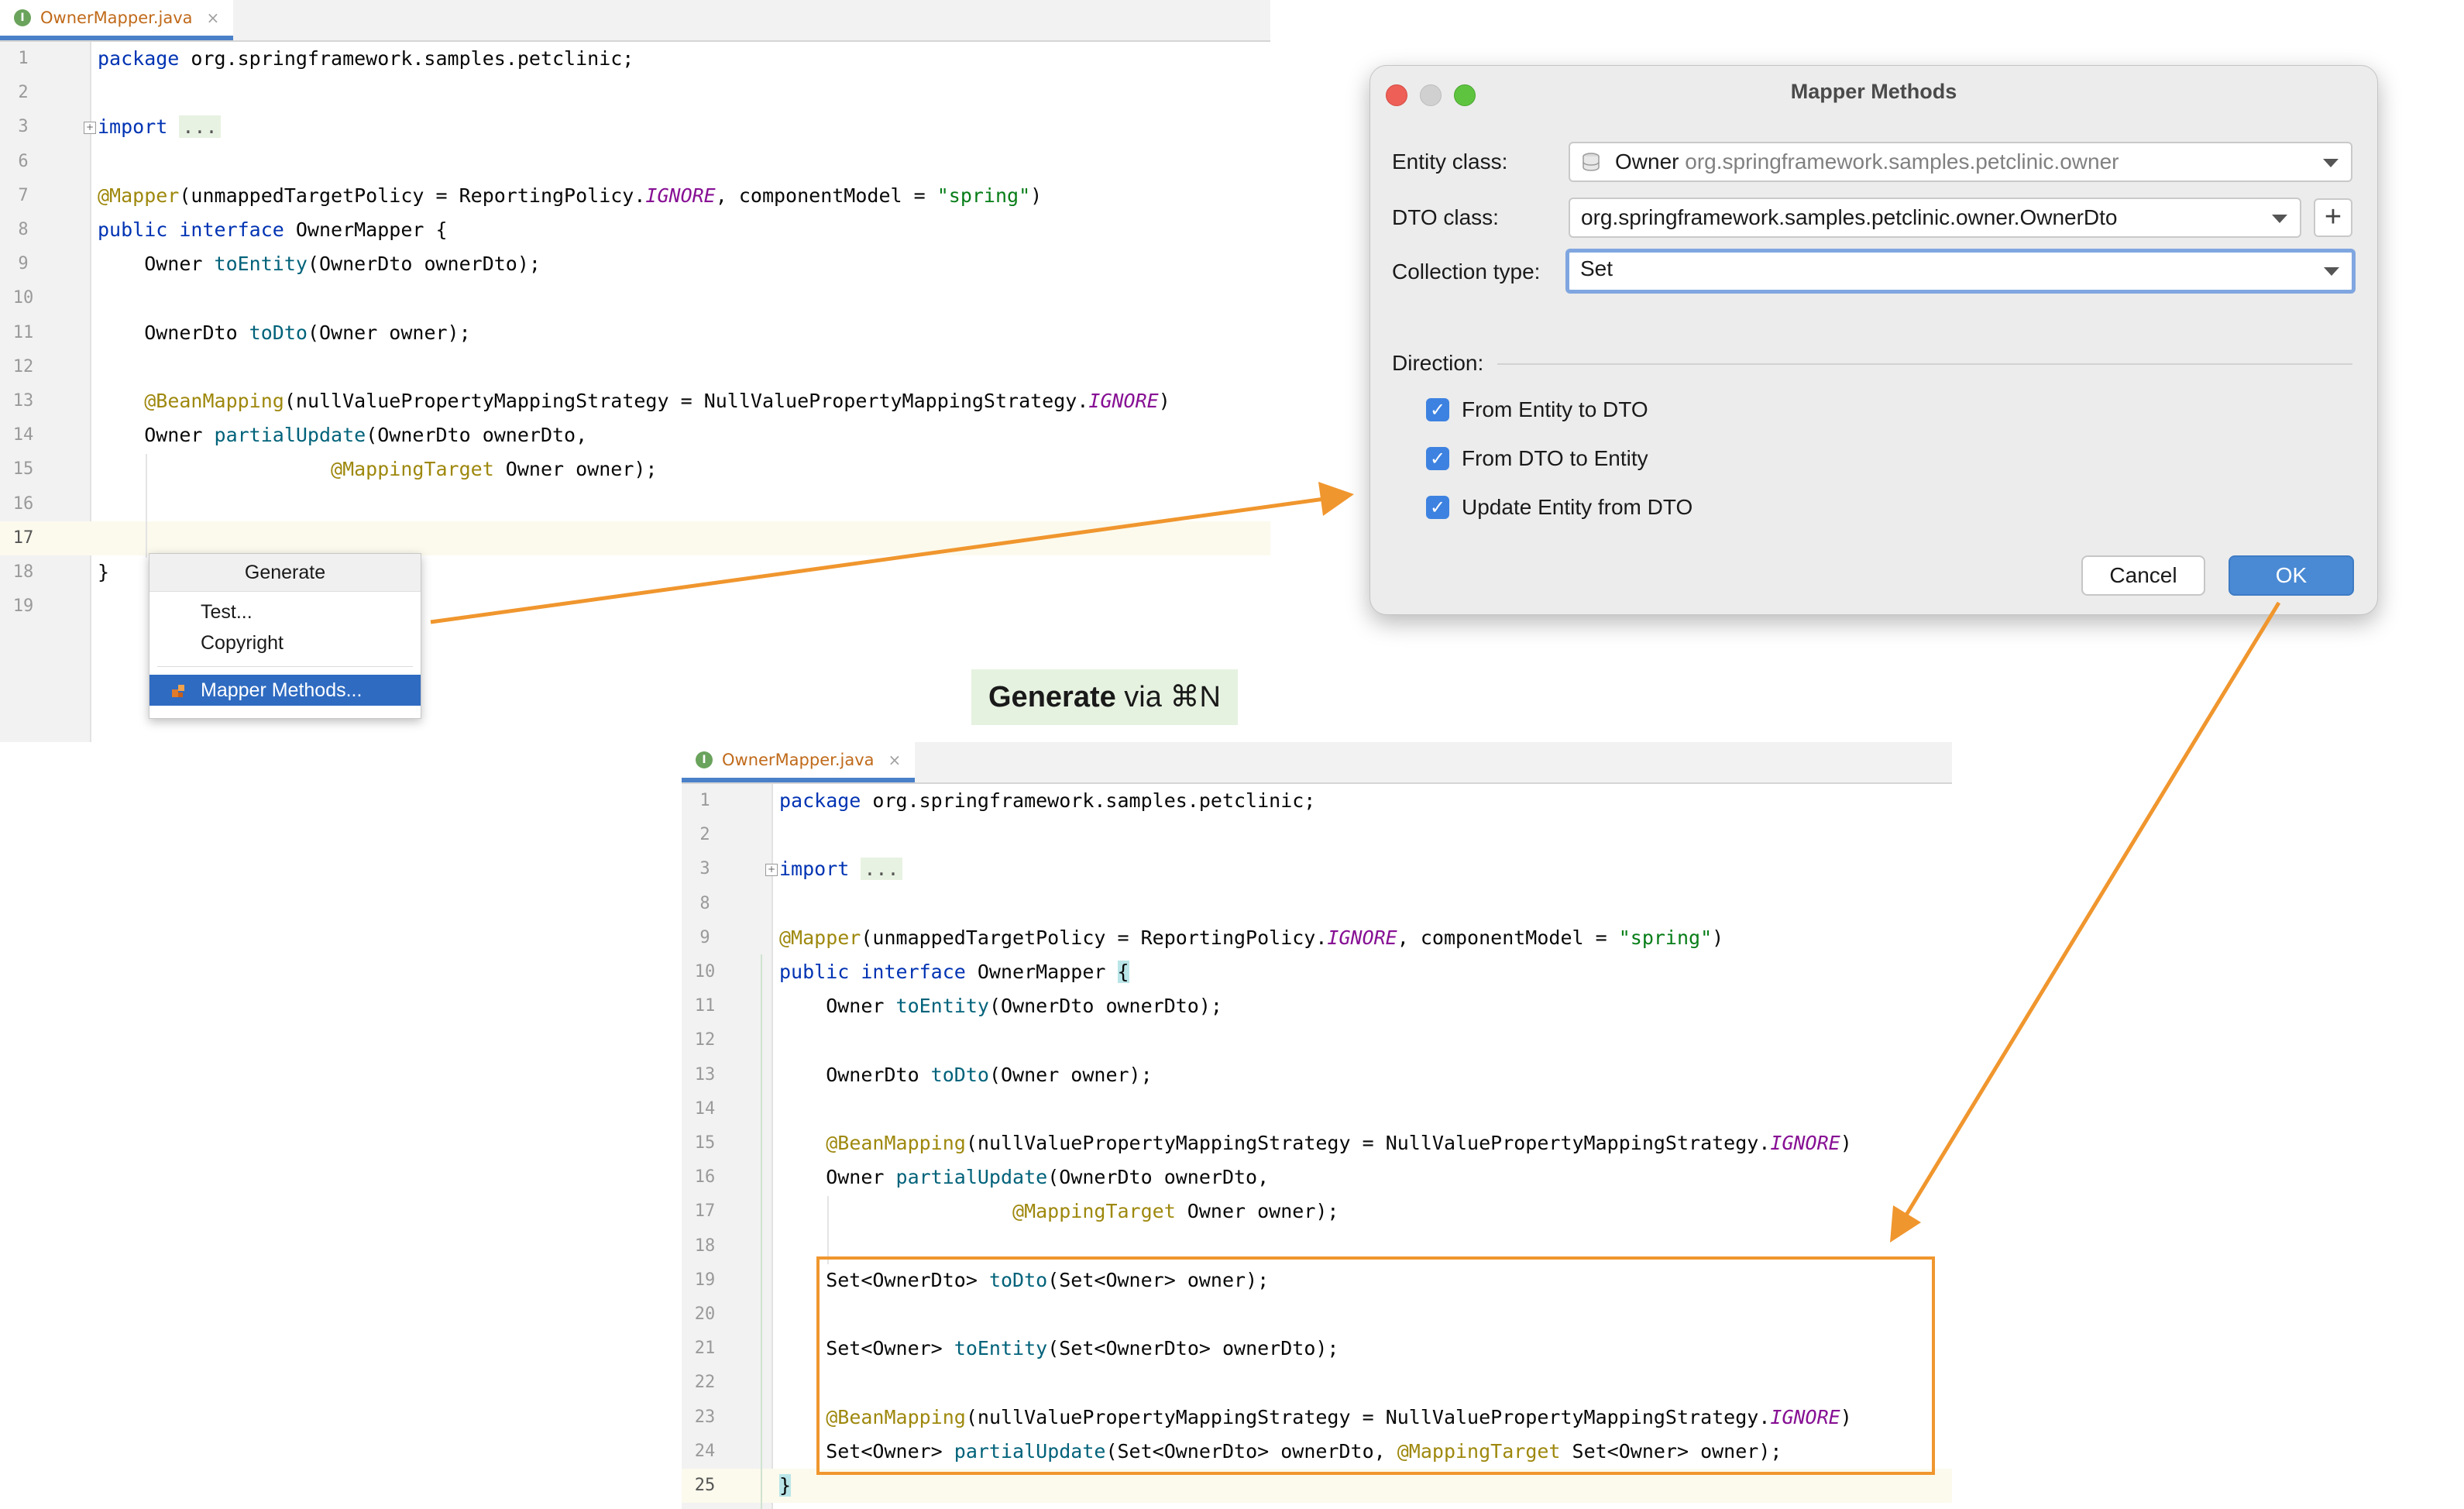 The width and height of the screenshot is (2464, 1509). What do you see at coordinates (877, 561) in the screenshot?
I see `arrow-menu-to-dialog` at bounding box center [877, 561].